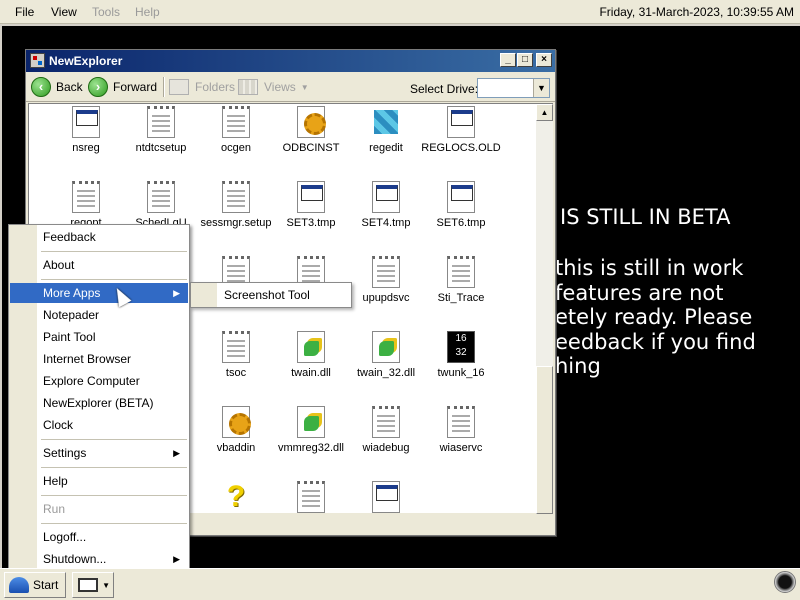  What do you see at coordinates (35, 585) in the screenshot?
I see `start-button: Start` at bounding box center [35, 585].